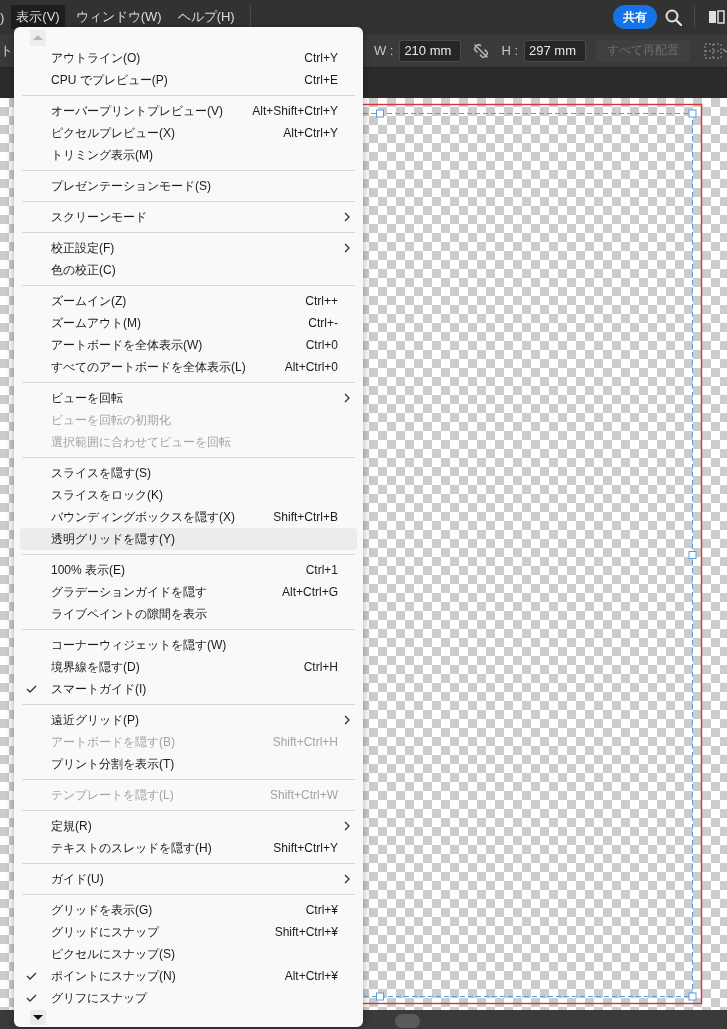 The width and height of the screenshot is (727, 1029). I want to click on menu-item-label: スライスを隠す(S), so click(101, 473).